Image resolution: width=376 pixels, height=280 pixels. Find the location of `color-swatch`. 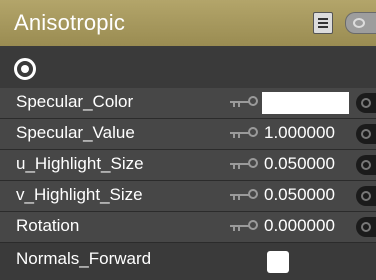

color-swatch is located at coordinates (305, 103).